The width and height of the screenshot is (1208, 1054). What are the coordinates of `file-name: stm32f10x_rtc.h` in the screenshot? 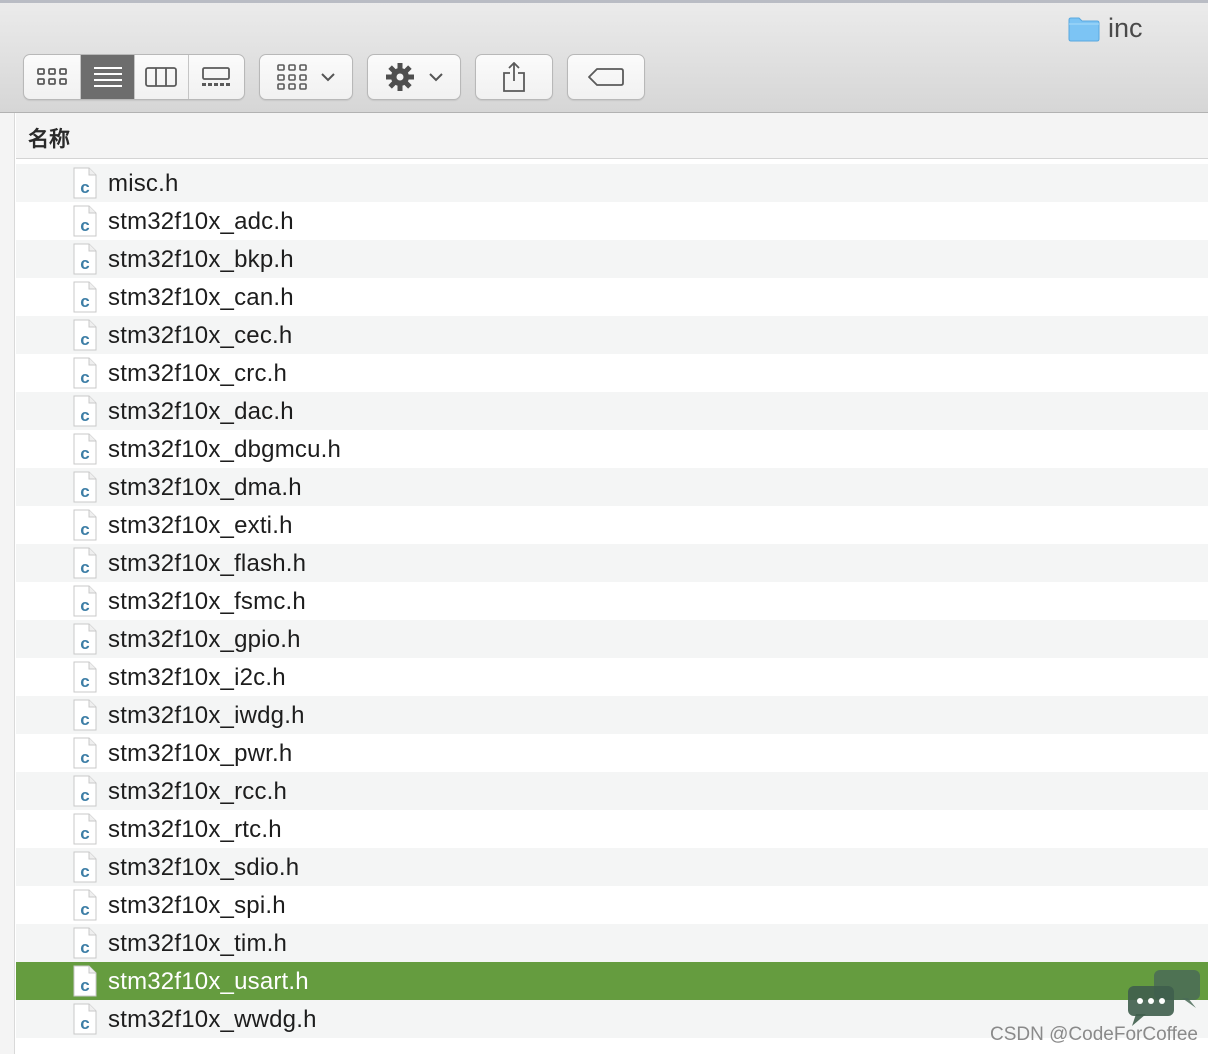 It's located at (195, 829).